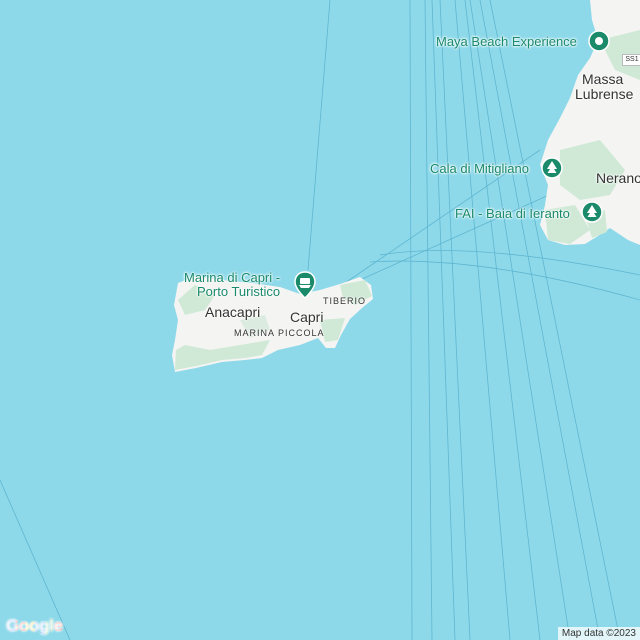  What do you see at coordinates (305, 285) in the screenshot?
I see `ferry-pin-icon` at bounding box center [305, 285].